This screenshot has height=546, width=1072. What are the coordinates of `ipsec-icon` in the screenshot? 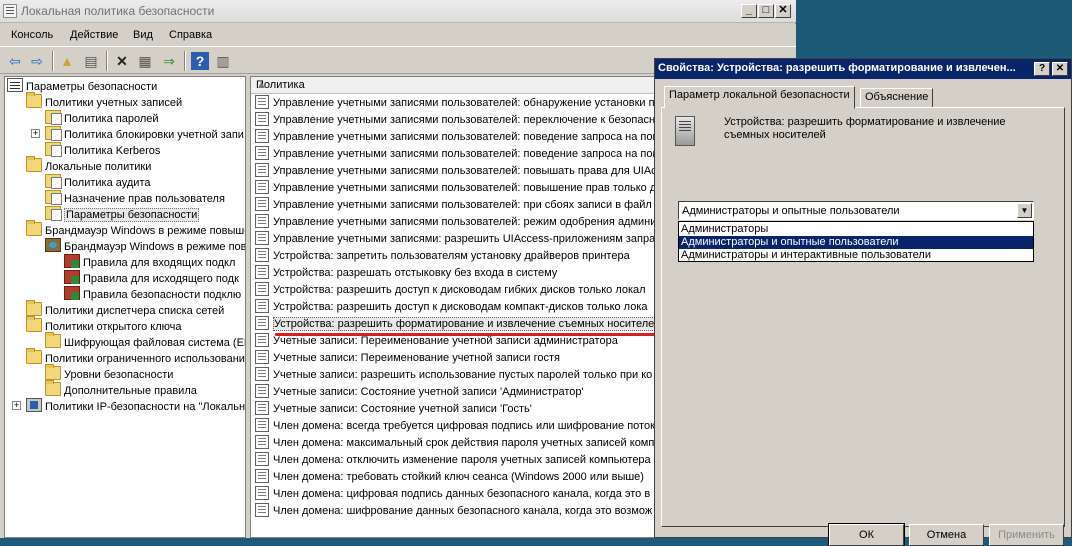 It's located at (34, 405).